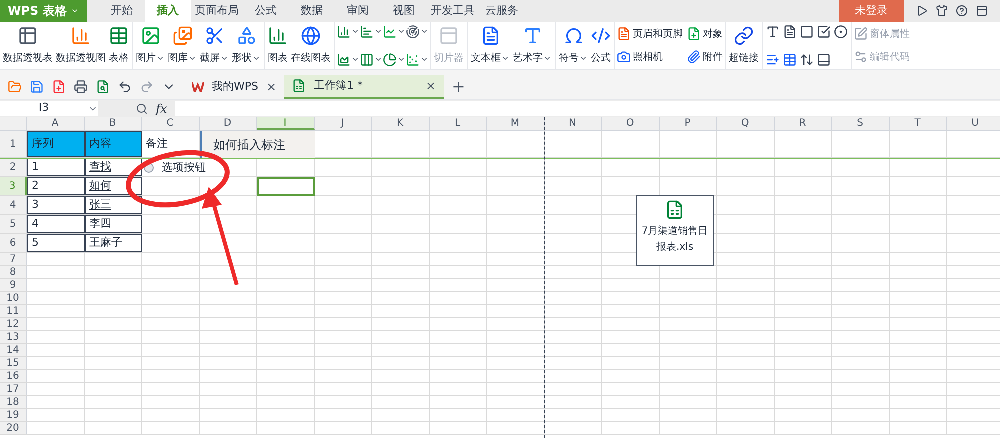 The width and height of the screenshot is (1000, 438). What do you see at coordinates (13, 285) in the screenshot?
I see `row-header: 9` at bounding box center [13, 285].